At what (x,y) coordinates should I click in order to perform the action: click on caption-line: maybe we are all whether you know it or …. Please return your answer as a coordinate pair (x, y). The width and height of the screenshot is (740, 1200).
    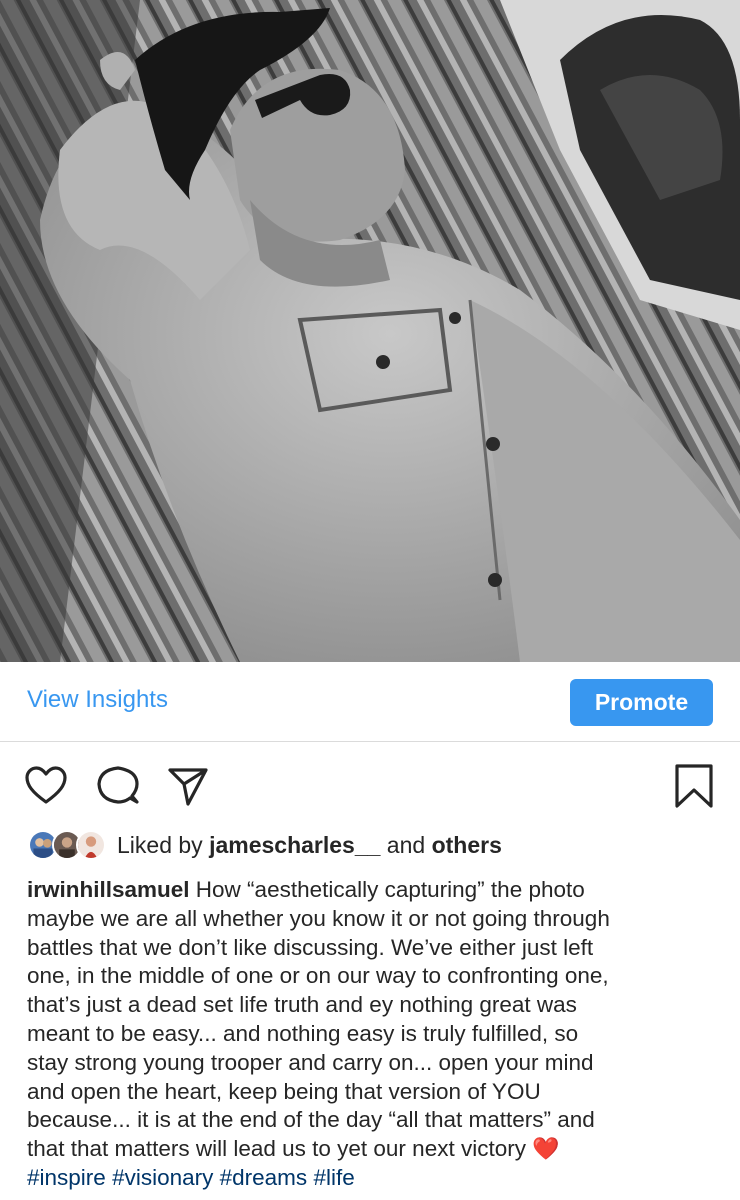
    Looking at the image, I should click on (318, 918).